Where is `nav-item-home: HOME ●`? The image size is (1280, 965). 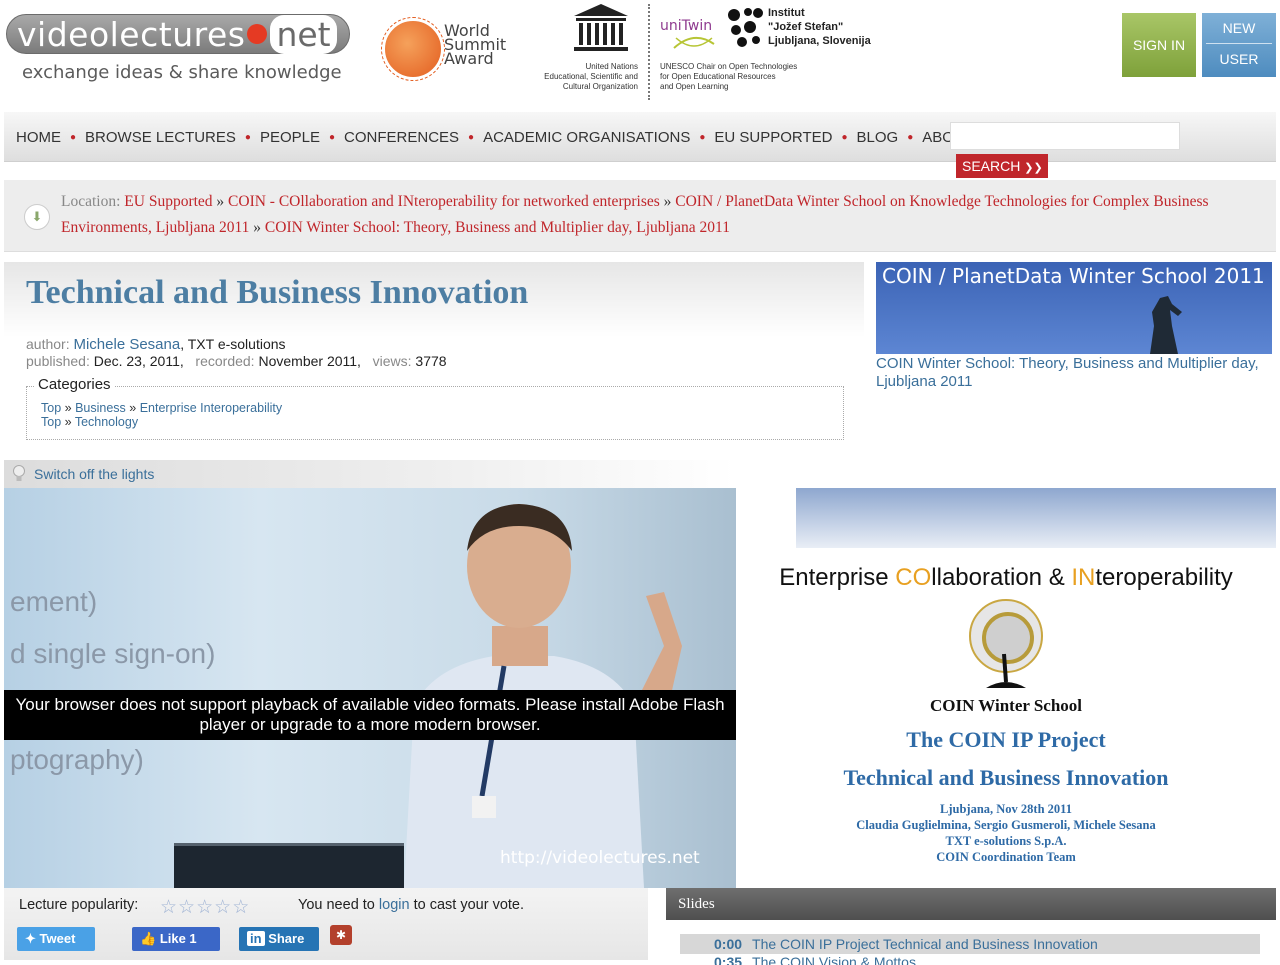 nav-item-home: HOME ● is located at coordinates (50, 137).